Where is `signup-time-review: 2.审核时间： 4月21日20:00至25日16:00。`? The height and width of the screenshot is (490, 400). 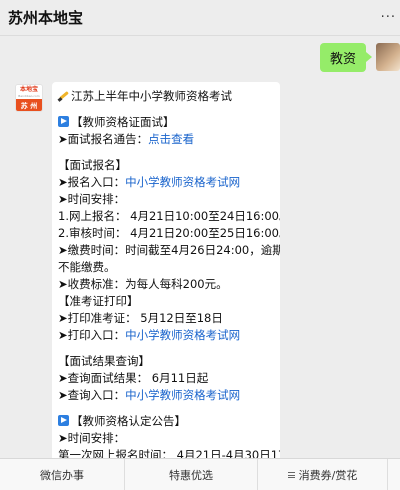 signup-time-review: 2.审核时间： 4月21日20:00至25日16:00。 is located at coordinates (169, 233).